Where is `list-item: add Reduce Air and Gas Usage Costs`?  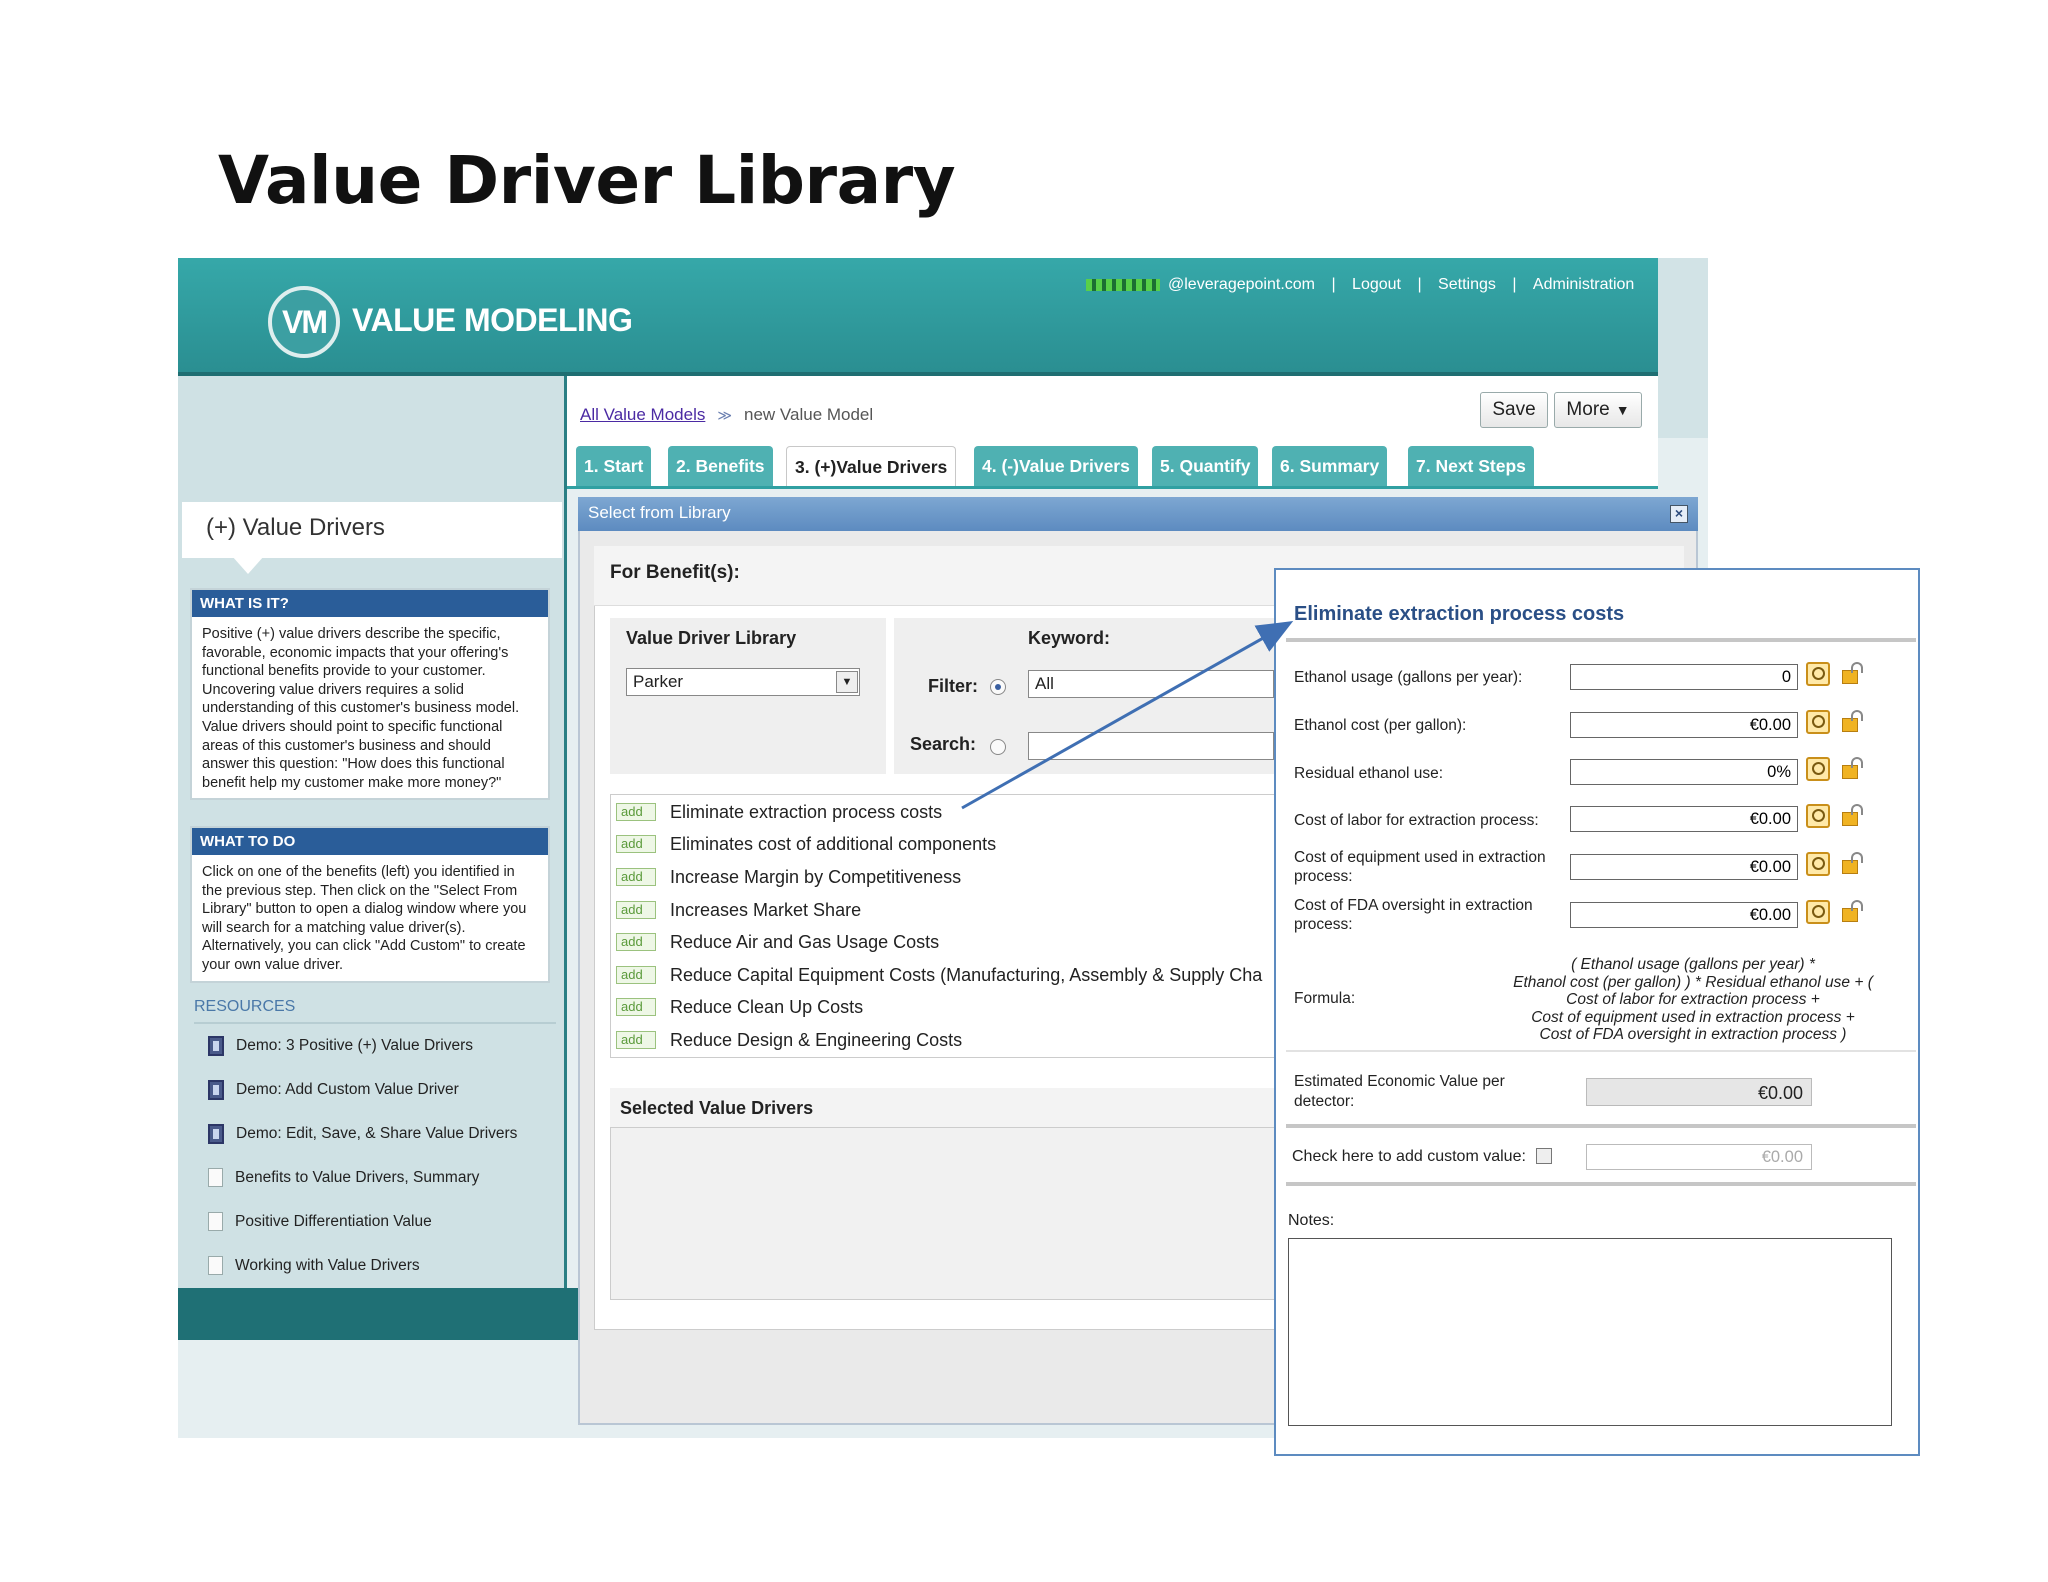 list-item: add Reduce Air and Gas Usage Costs is located at coordinates (946, 942).